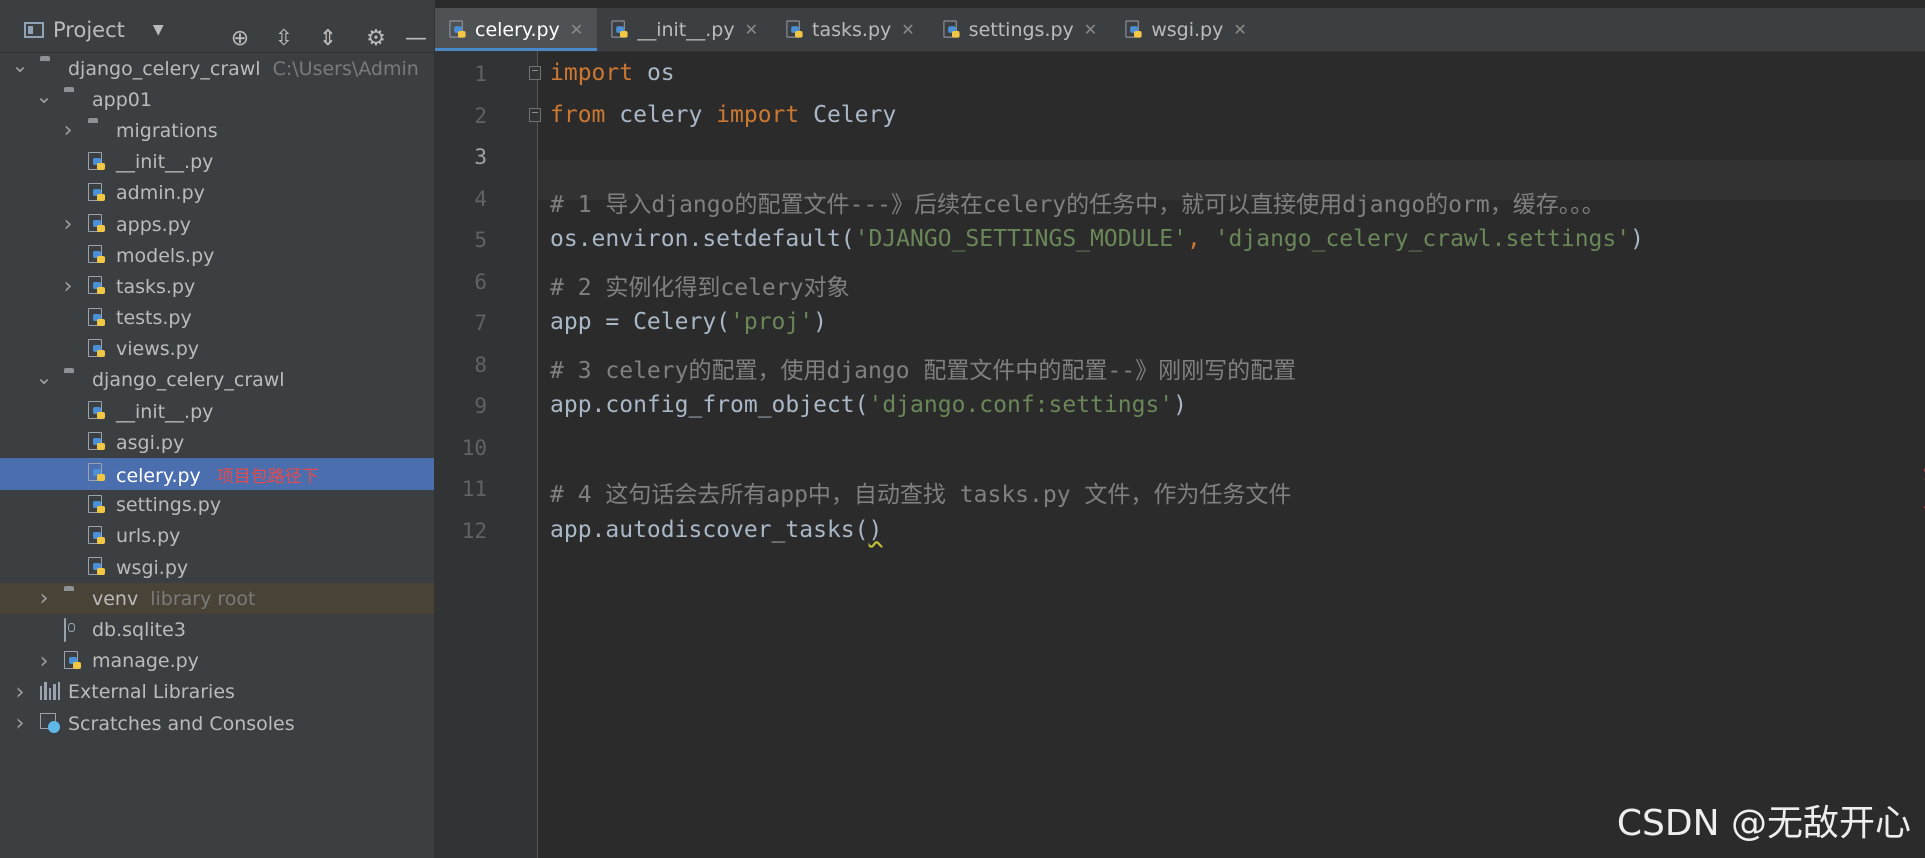 This screenshot has width=1925, height=858. Describe the element at coordinates (217, 380) in the screenshot. I see `tree-item: ⌄ django_celery_crawl` at that location.